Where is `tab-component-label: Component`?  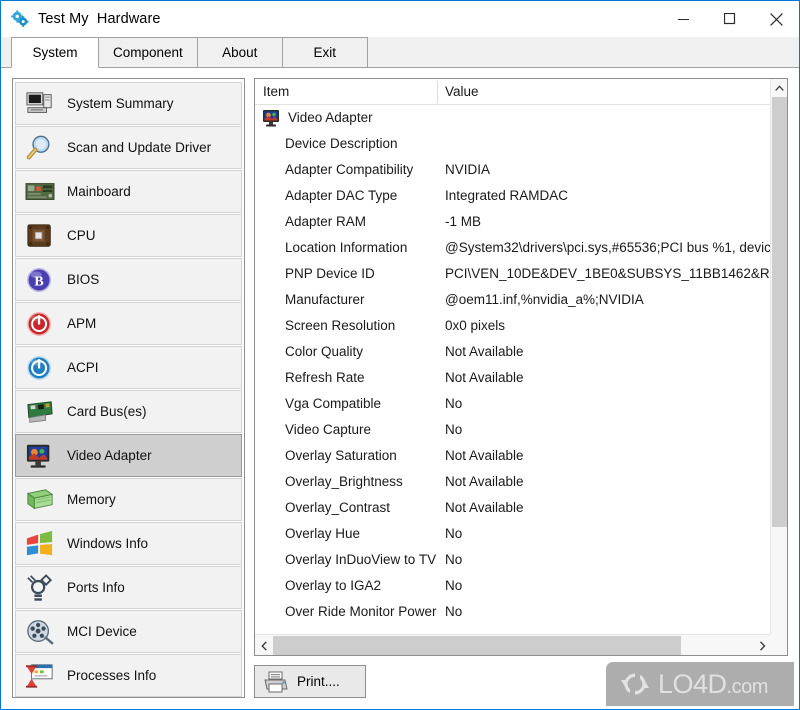 tab-component-label: Component is located at coordinates (148, 52).